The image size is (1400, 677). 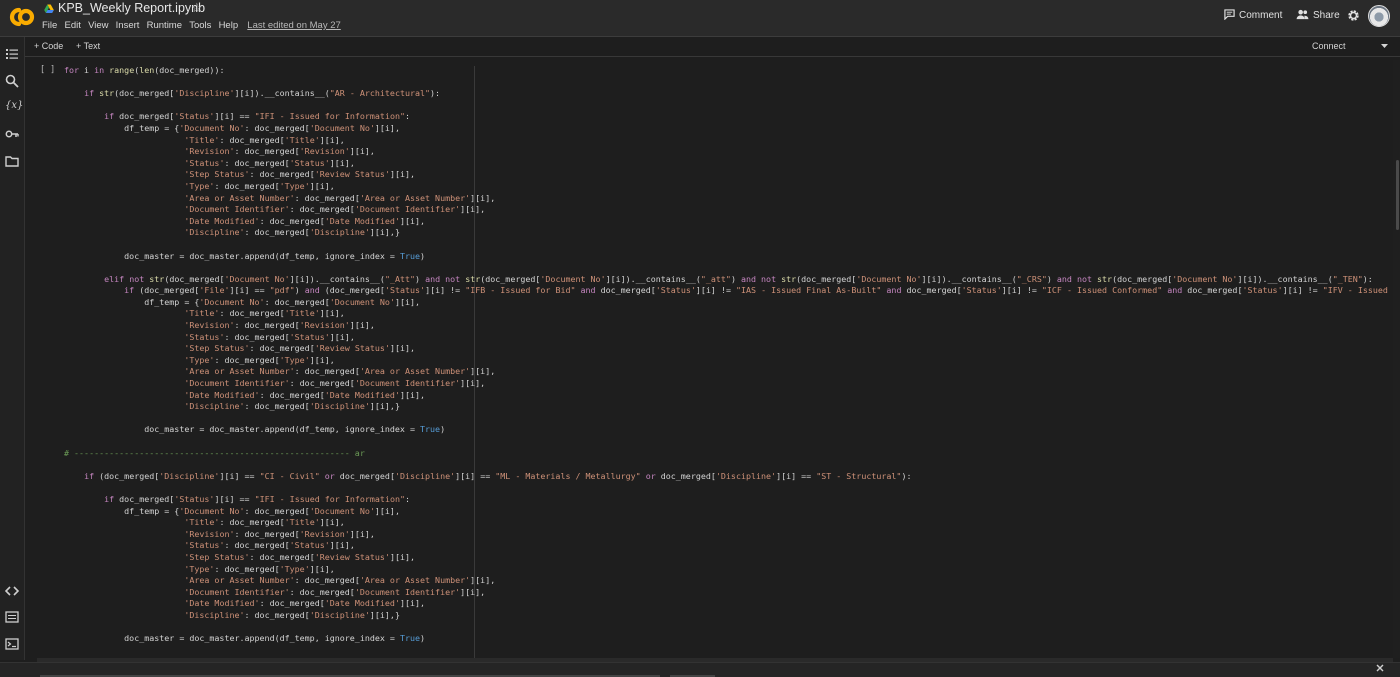 What do you see at coordinates (12, 644) in the screenshot?
I see `terminal-icon` at bounding box center [12, 644].